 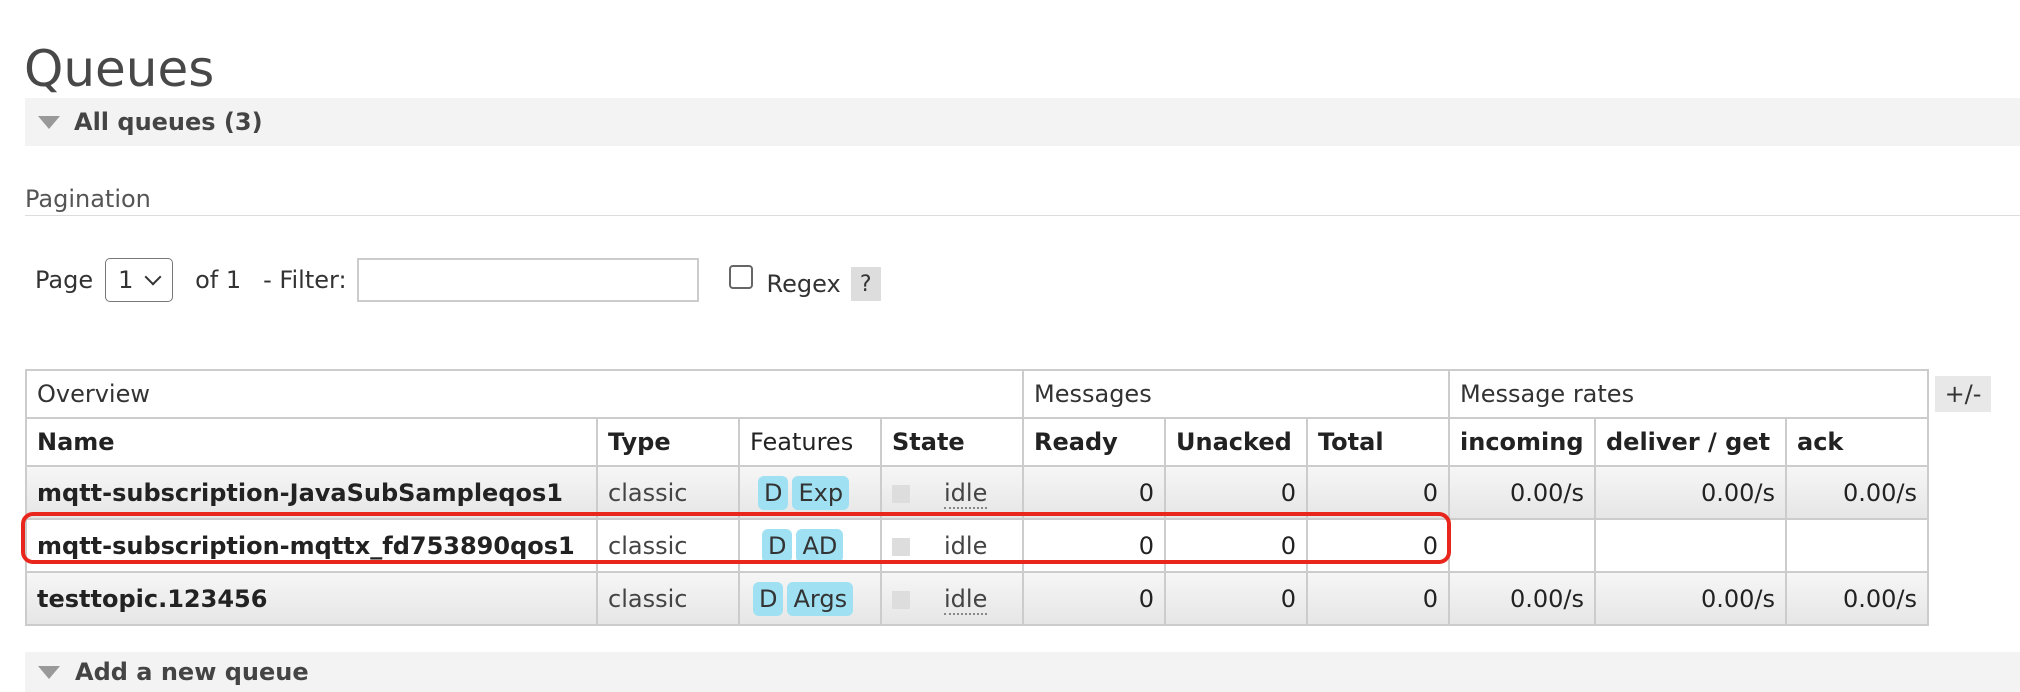 I want to click on page-label: Page, so click(x=64, y=280).